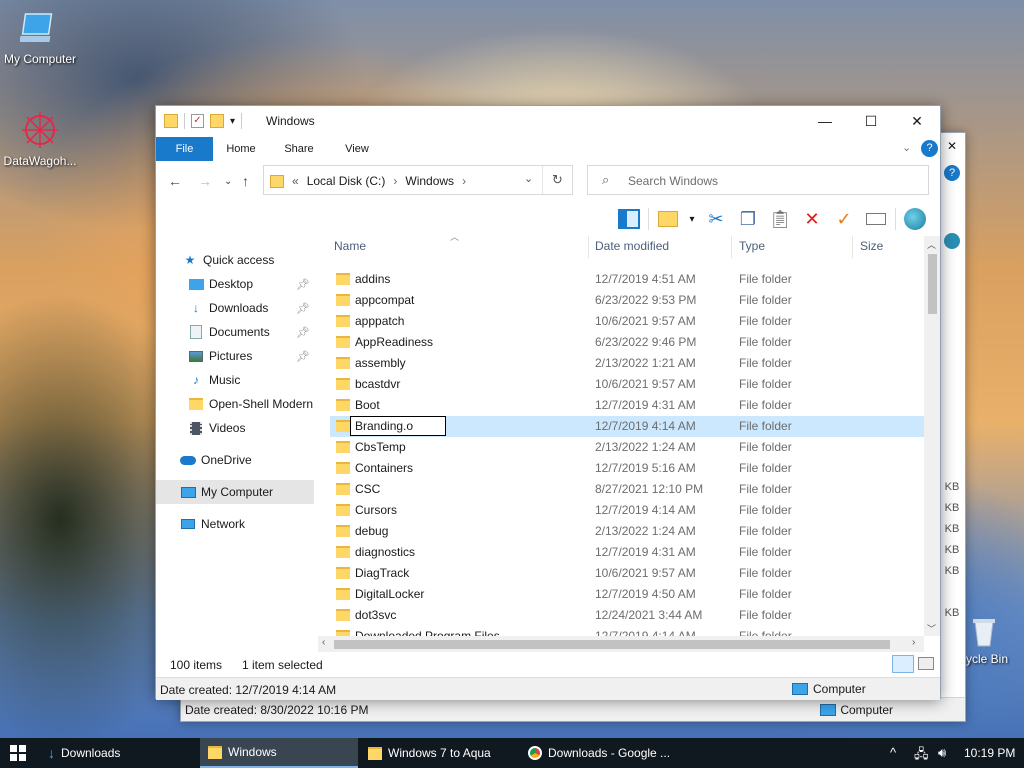 This screenshot has height=768, width=1024. I want to click on table-row: assembly 2/13/2022 1:21 AM File folder, so click(627, 363).